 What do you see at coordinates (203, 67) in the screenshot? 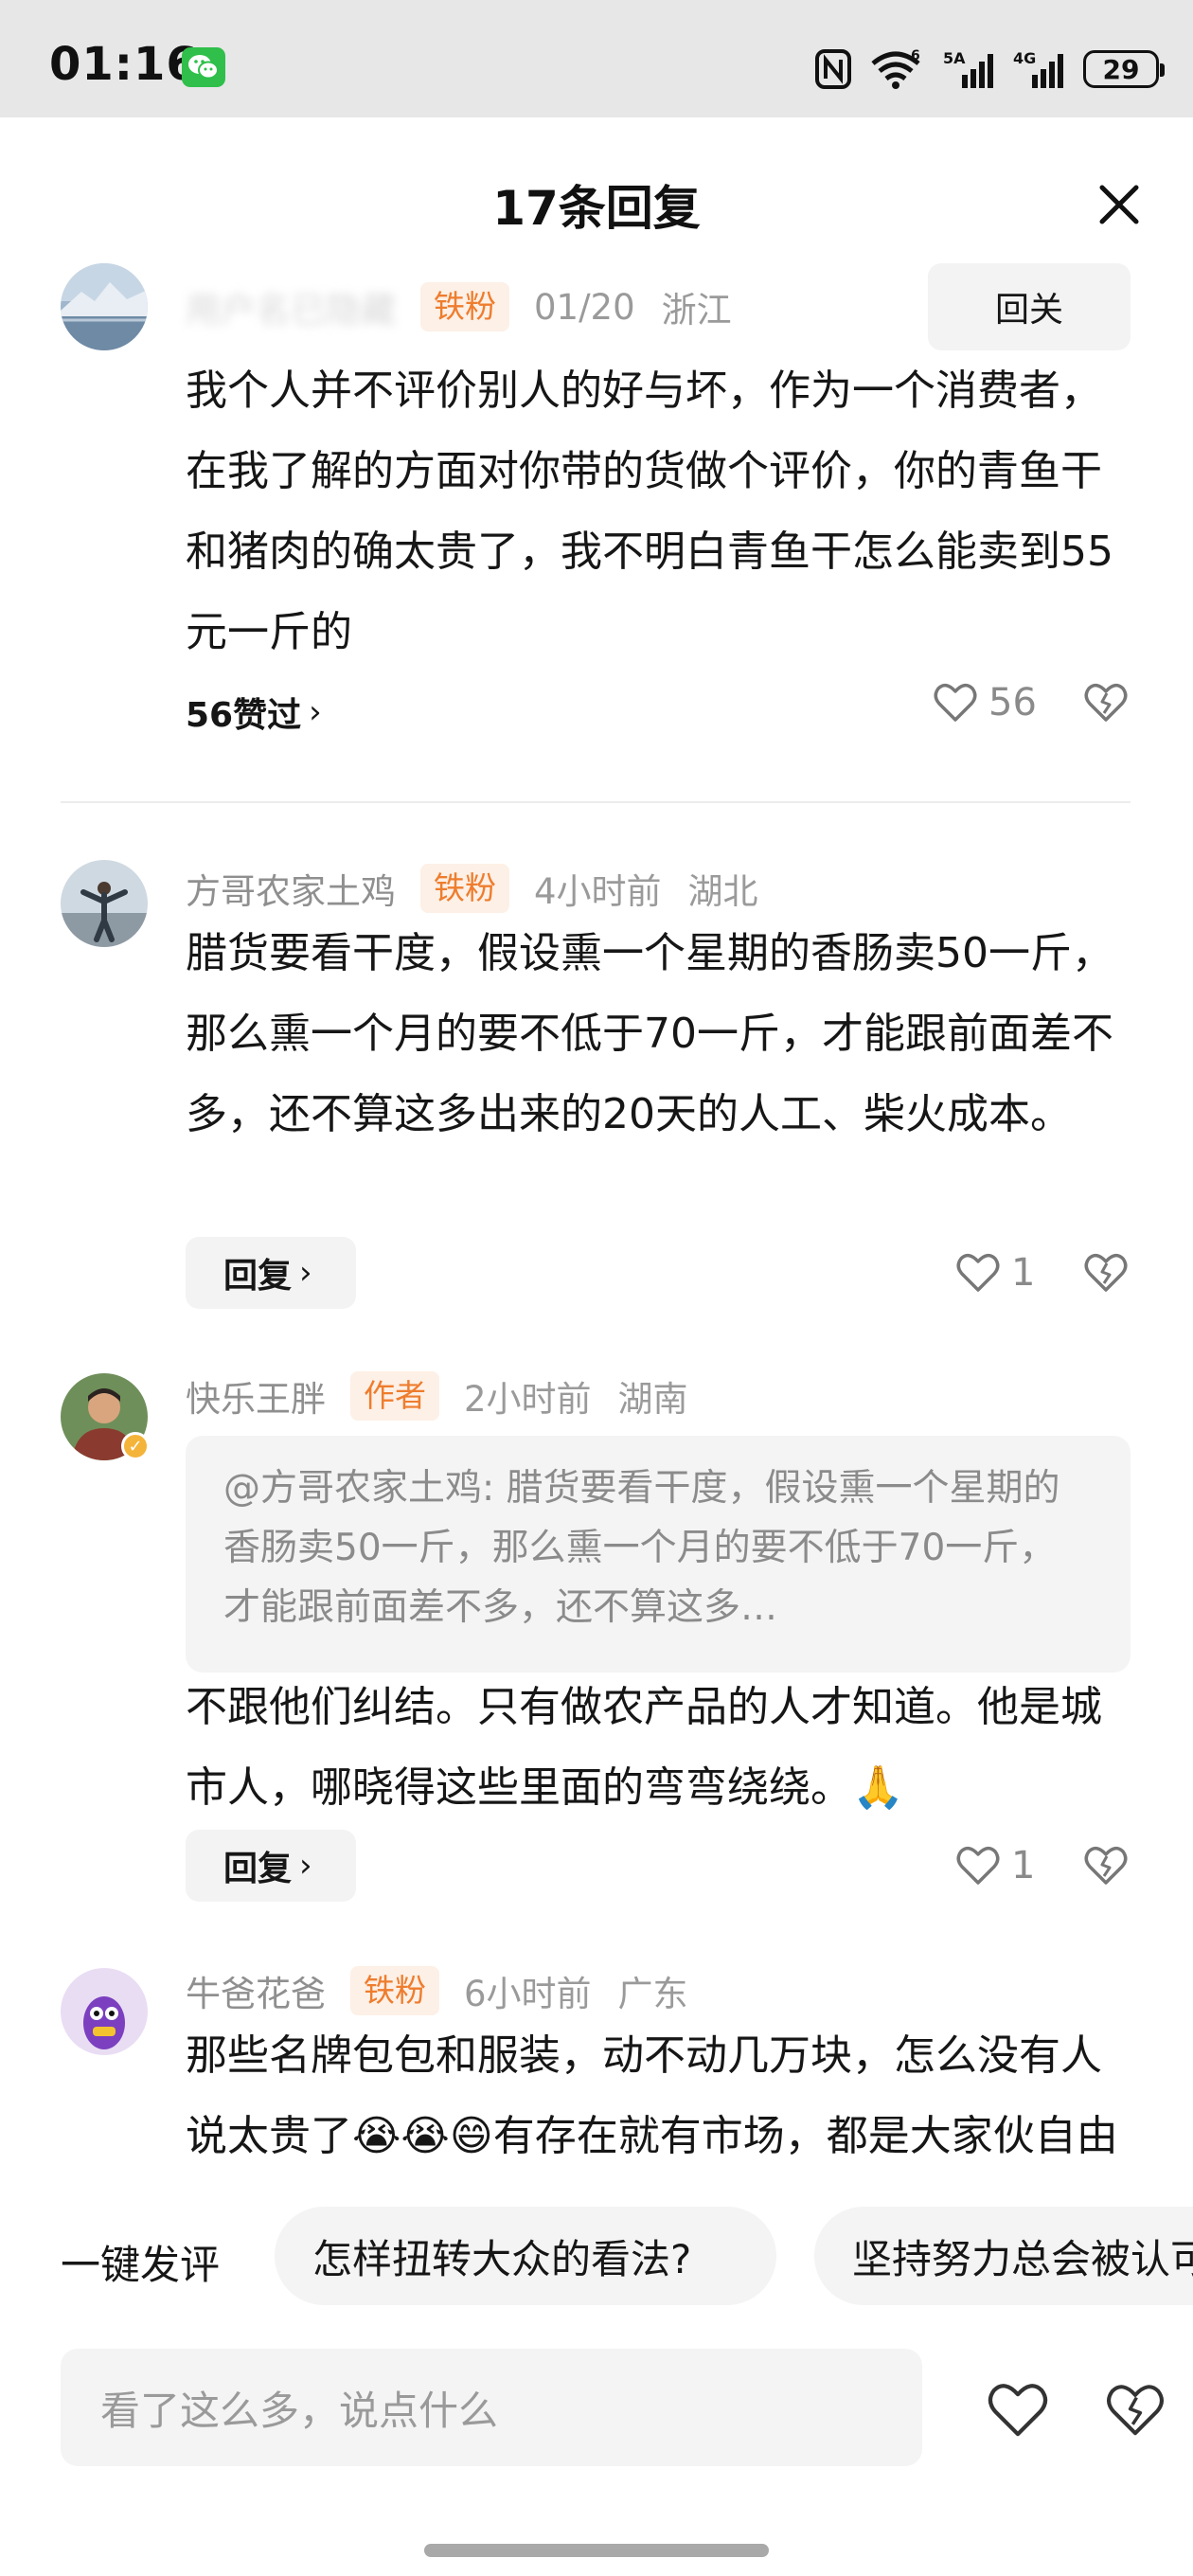
I see `wechat-notification-icon` at bounding box center [203, 67].